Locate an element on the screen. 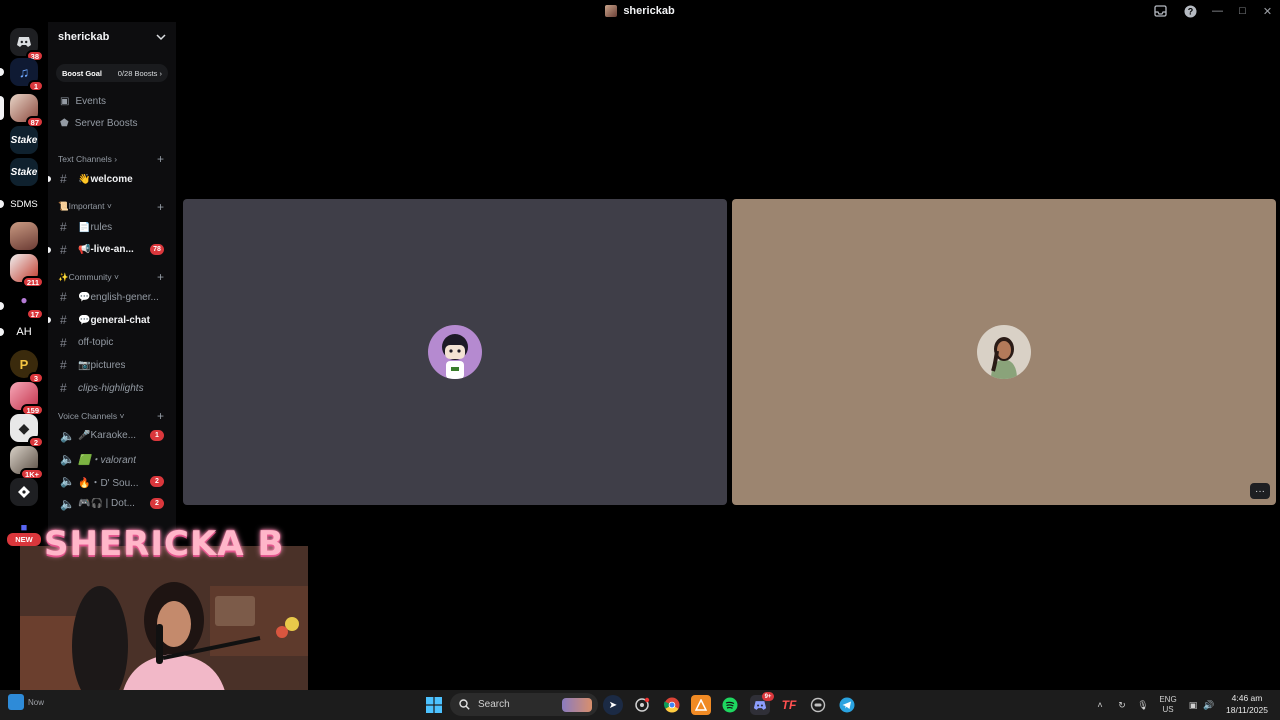 This screenshot has width=1280, height=720. hash-icon: # is located at coordinates (63, 179).